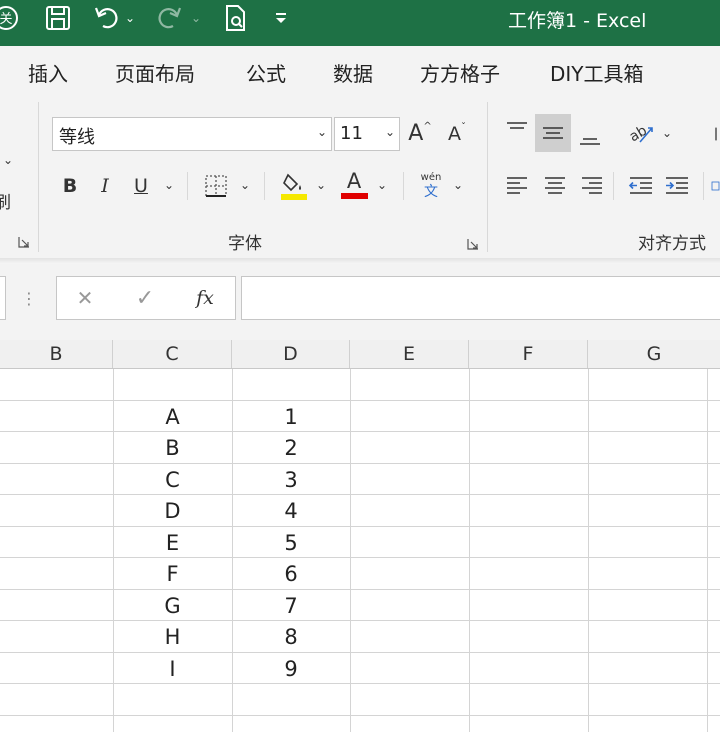 This screenshot has height=732, width=720. Describe the element at coordinates (454, 134) in the screenshot. I see `decrease-font-size-label: A` at that location.